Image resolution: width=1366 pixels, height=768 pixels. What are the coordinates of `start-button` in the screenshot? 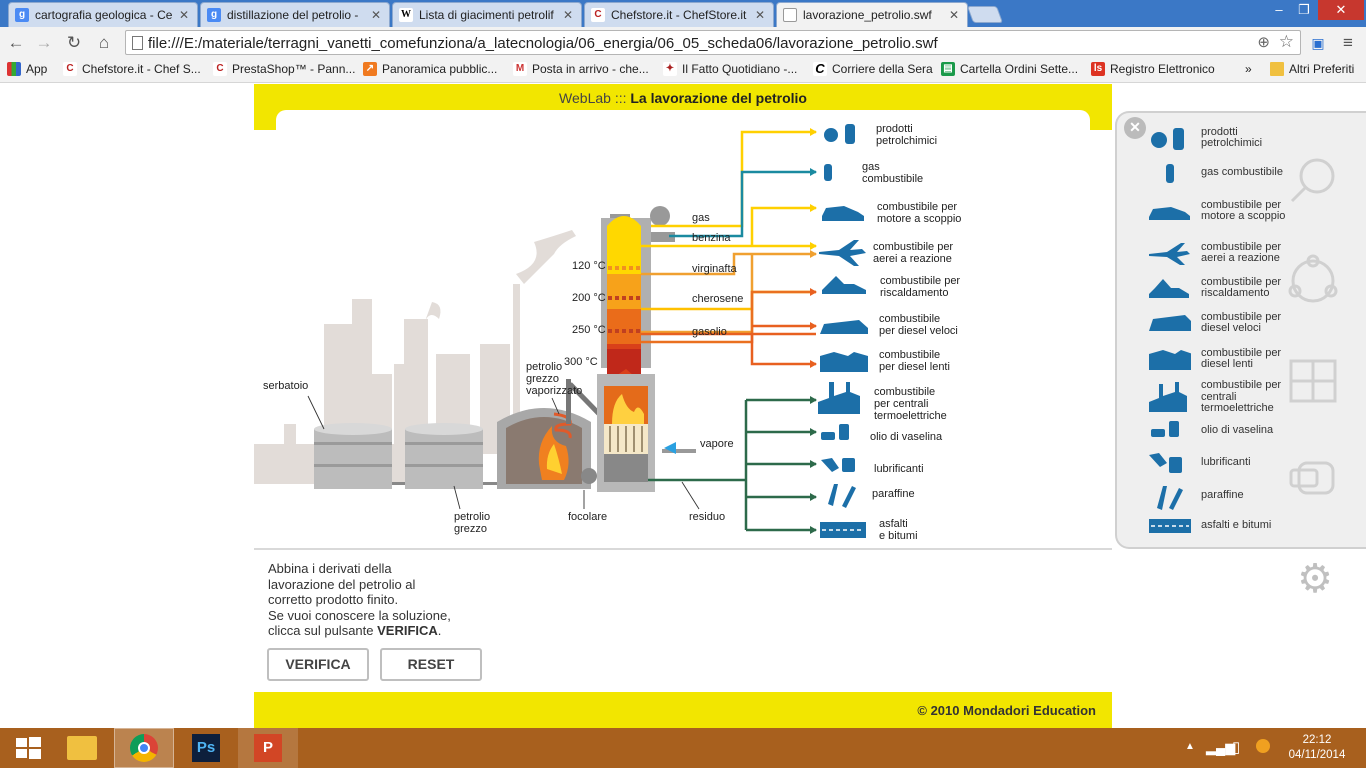 It's located at (28, 748).